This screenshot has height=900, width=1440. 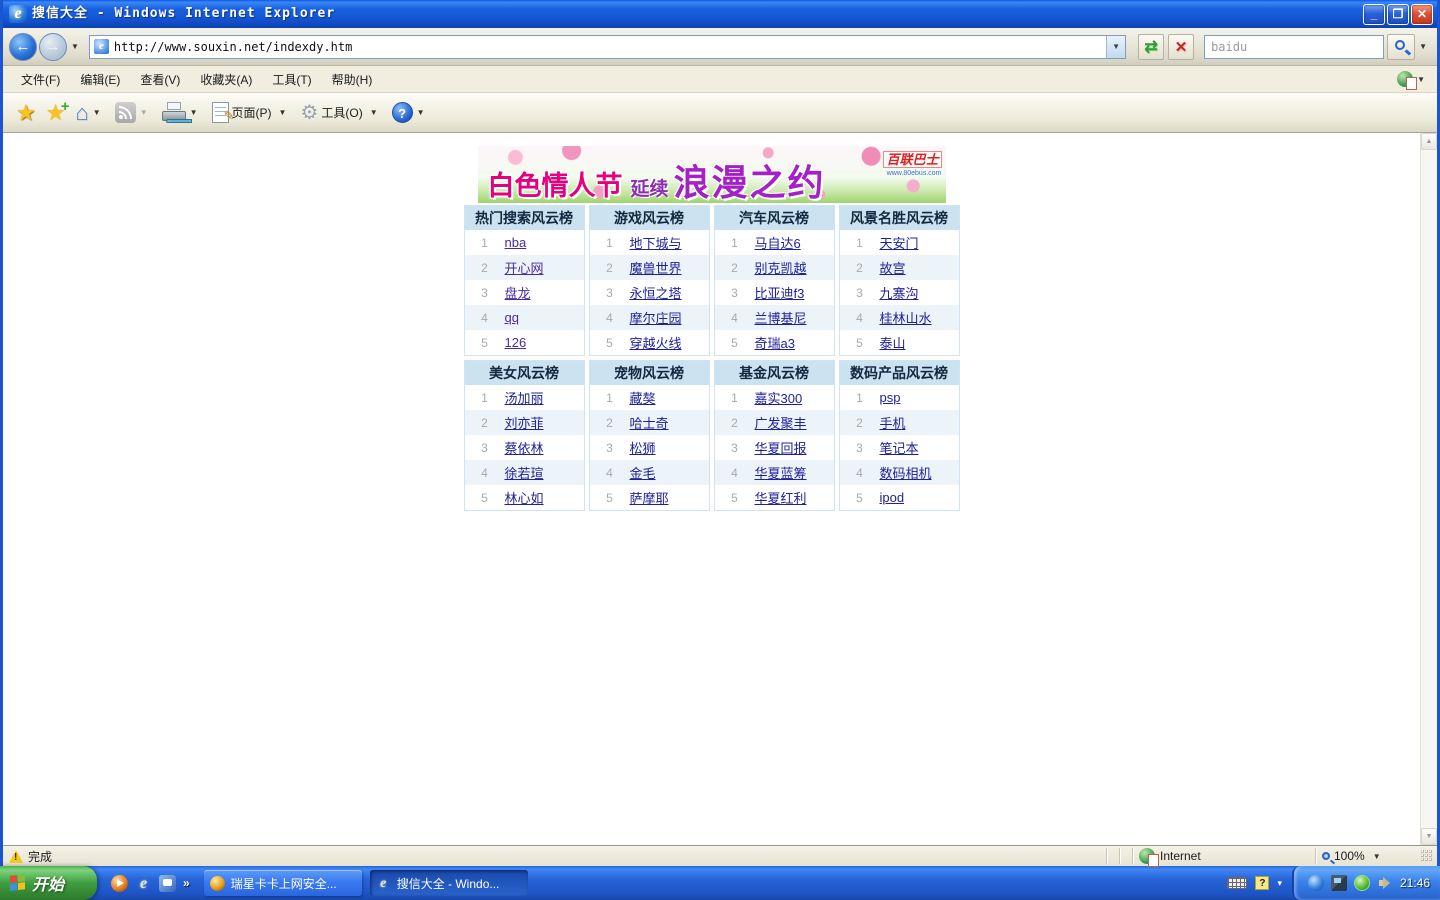 What do you see at coordinates (82, 112) in the screenshot?
I see `home-icon: ⌂` at bounding box center [82, 112].